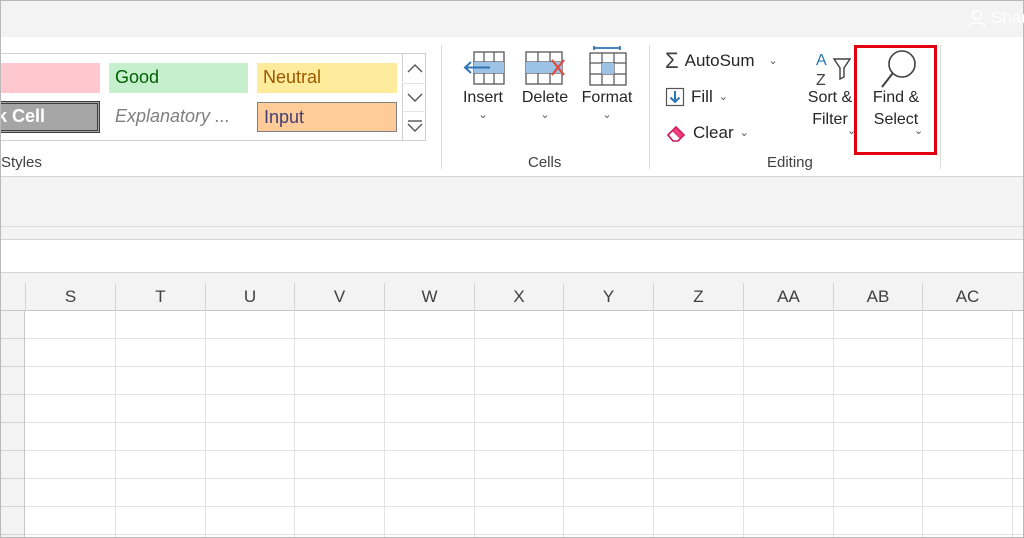 The height and width of the screenshot is (538, 1024). Describe the element at coordinates (484, 68) in the screenshot. I see `insert-cells-icon` at that location.